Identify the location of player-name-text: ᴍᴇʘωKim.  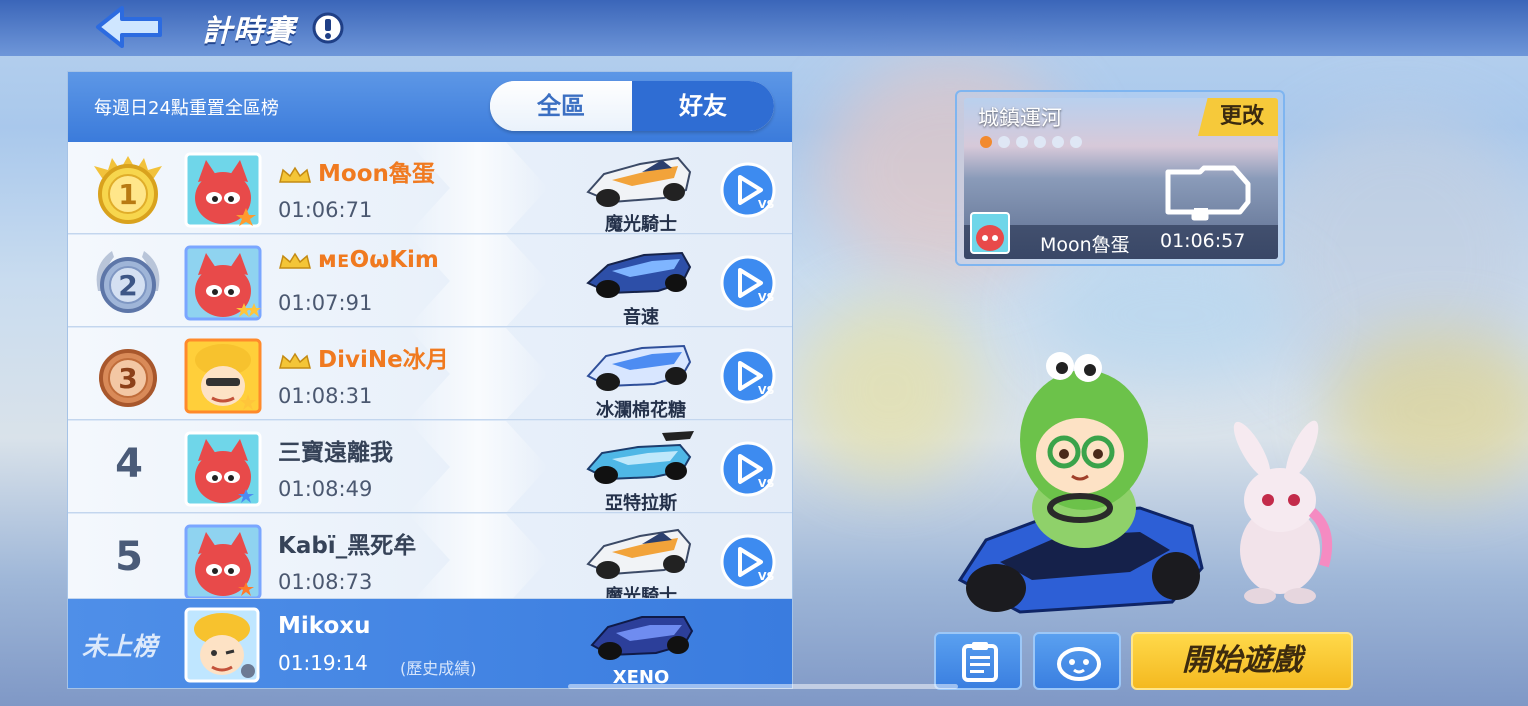
(378, 260).